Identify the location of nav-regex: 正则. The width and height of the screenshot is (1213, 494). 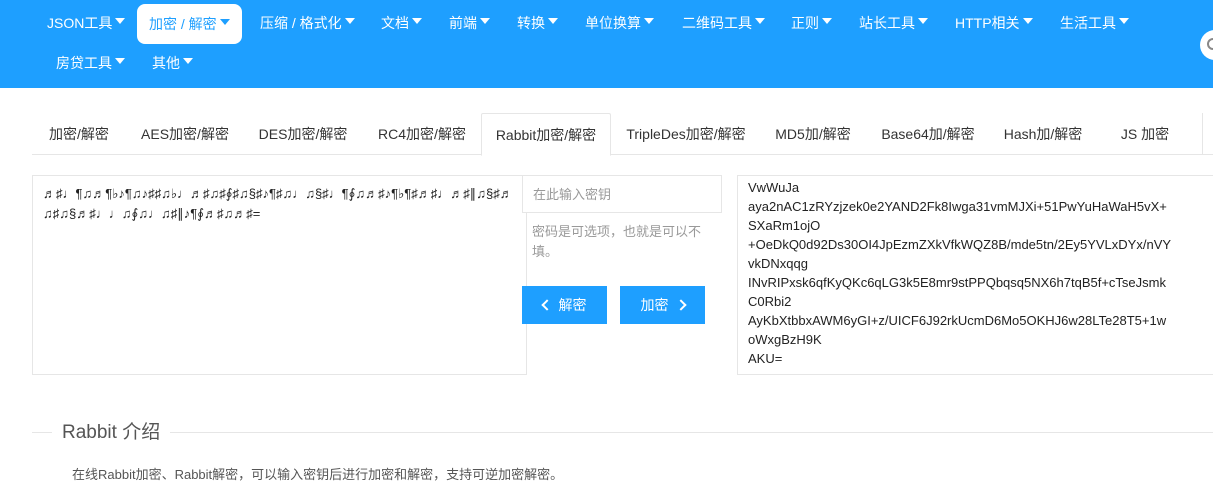
(811, 23).